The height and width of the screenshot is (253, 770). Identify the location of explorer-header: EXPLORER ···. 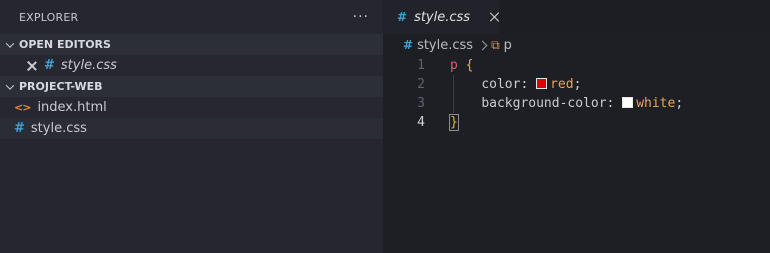
(191, 17).